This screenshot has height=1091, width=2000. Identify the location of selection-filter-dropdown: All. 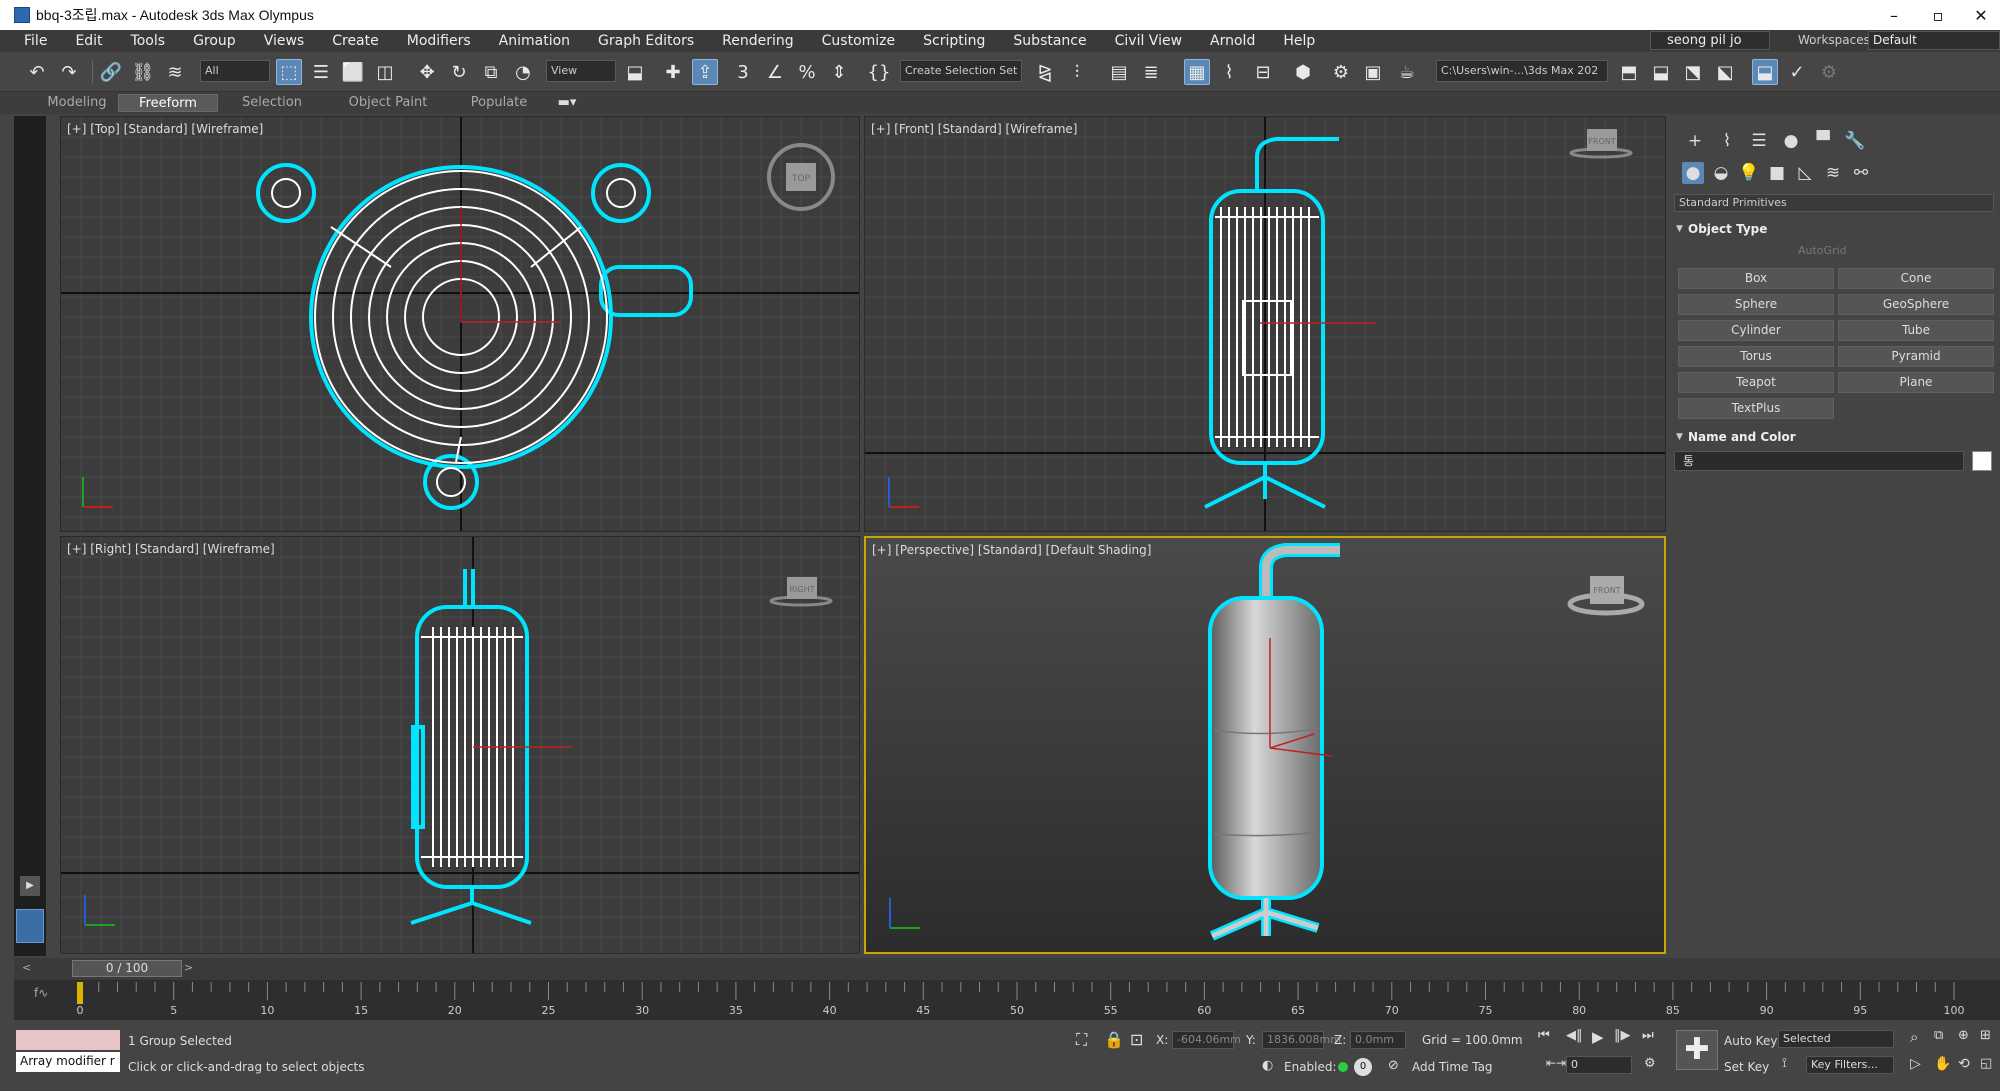
(235, 71).